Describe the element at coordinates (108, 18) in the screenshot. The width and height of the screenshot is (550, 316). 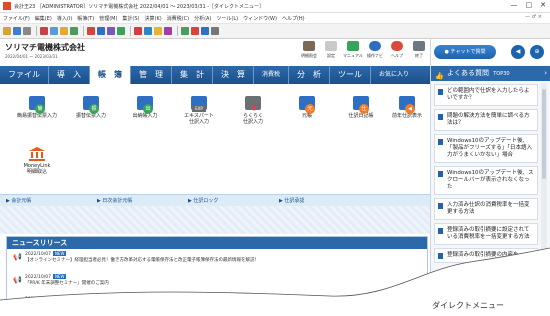
I see `menu-manage: 管理(M)` at that location.